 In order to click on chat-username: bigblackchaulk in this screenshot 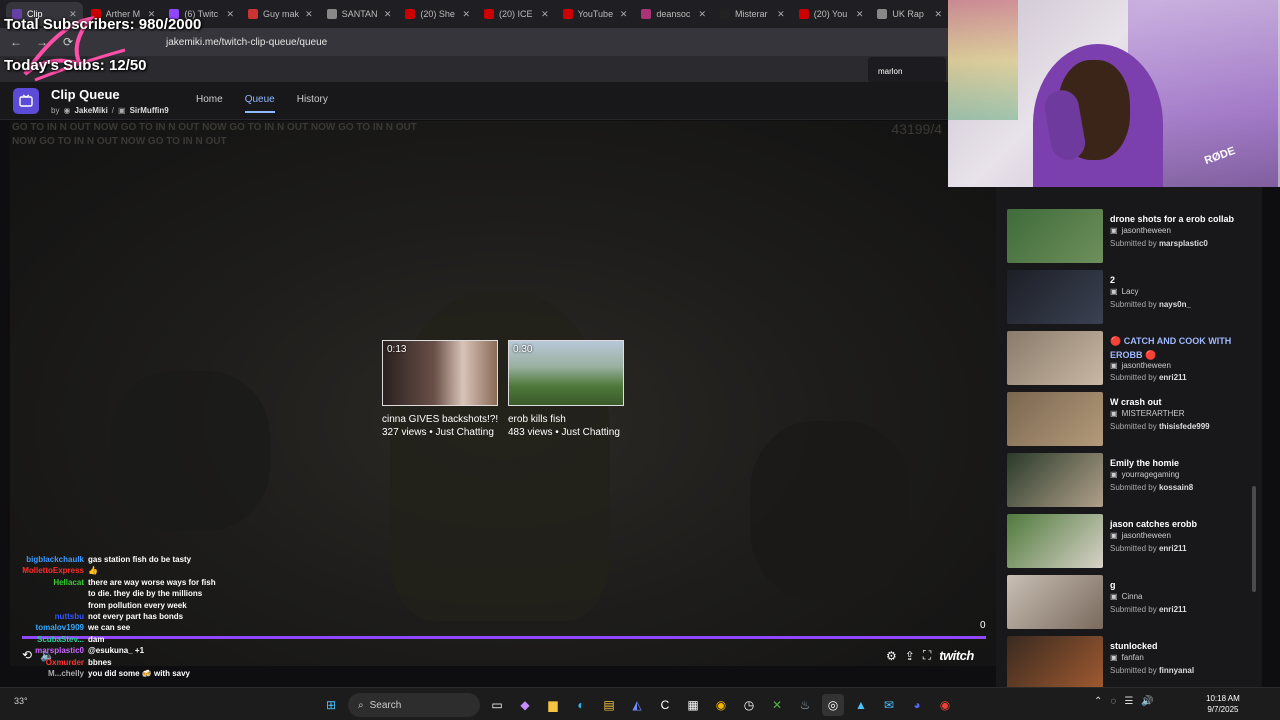, I will do `click(46, 559)`.